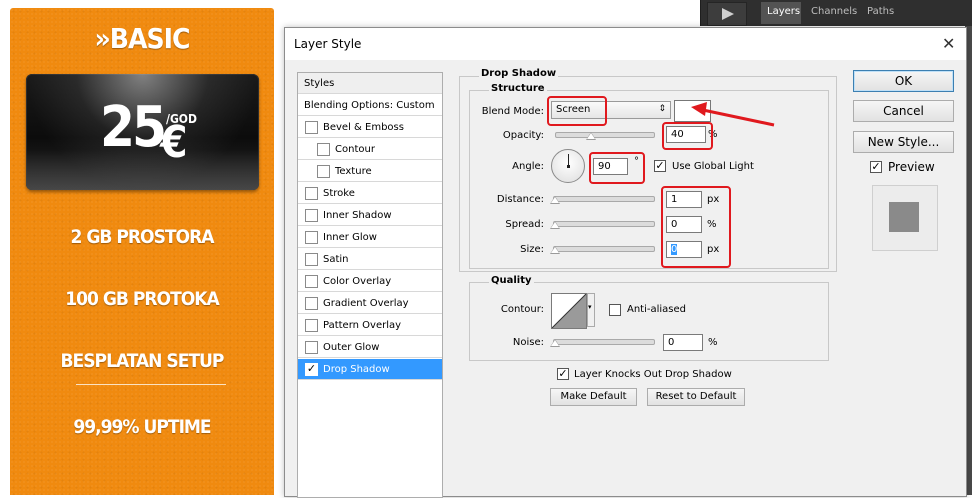  What do you see at coordinates (948, 43) in the screenshot?
I see `close-icon: ✕` at bounding box center [948, 43].